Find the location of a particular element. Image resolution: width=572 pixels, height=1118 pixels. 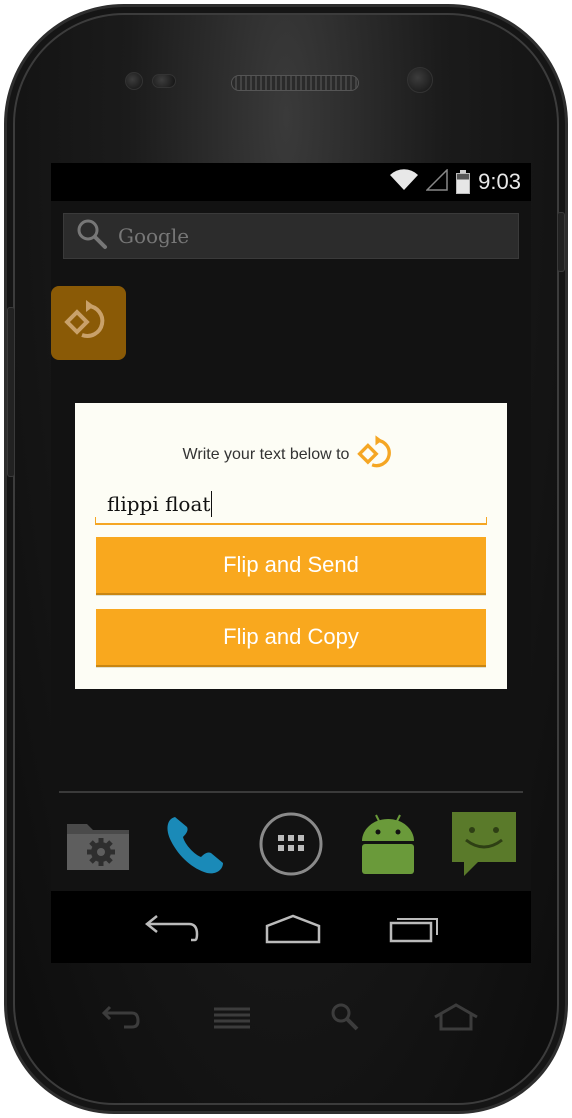

battery-icon is located at coordinates (463, 182).